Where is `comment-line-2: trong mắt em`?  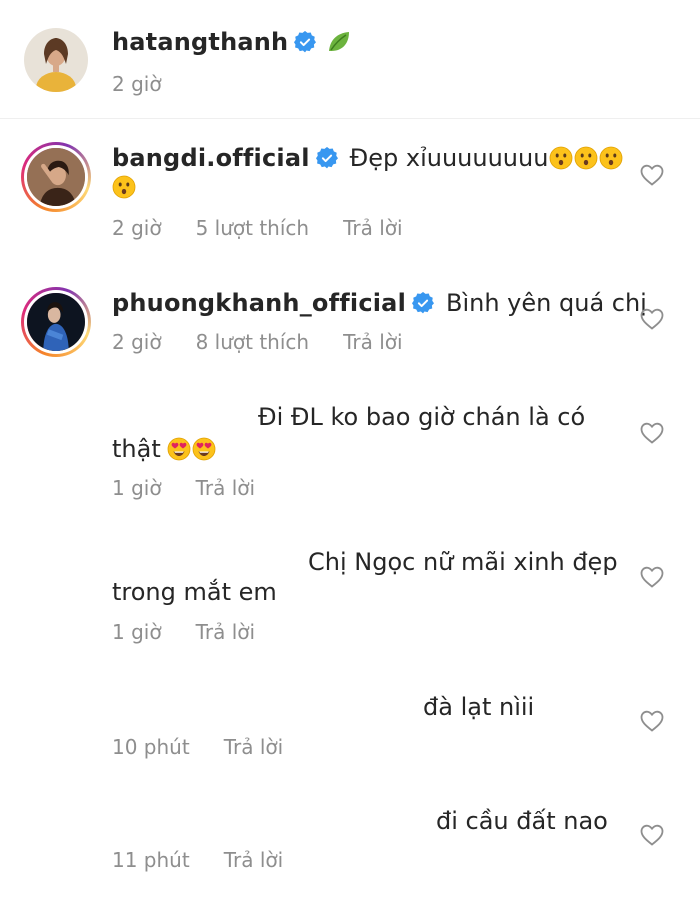
comment-line-2: trong mắt em is located at coordinates (194, 592).